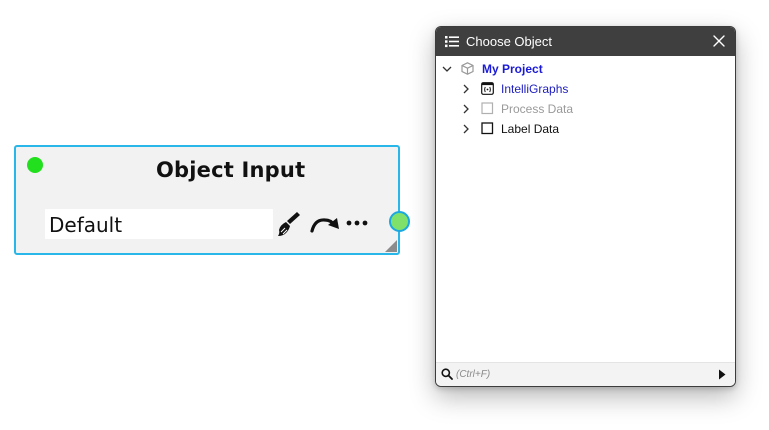 The image size is (769, 430). What do you see at coordinates (289, 224) in the screenshot?
I see `brush-icon` at bounding box center [289, 224].